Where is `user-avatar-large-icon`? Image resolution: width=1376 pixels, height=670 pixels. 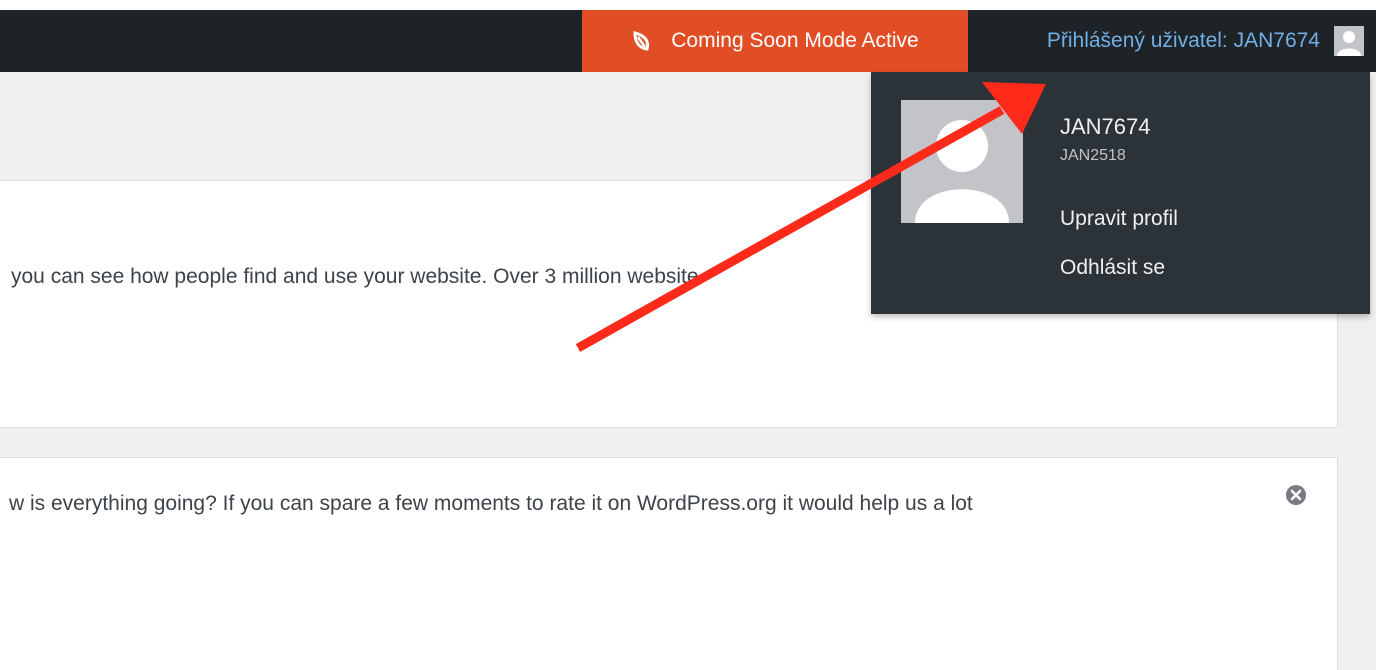 user-avatar-large-icon is located at coordinates (962, 161).